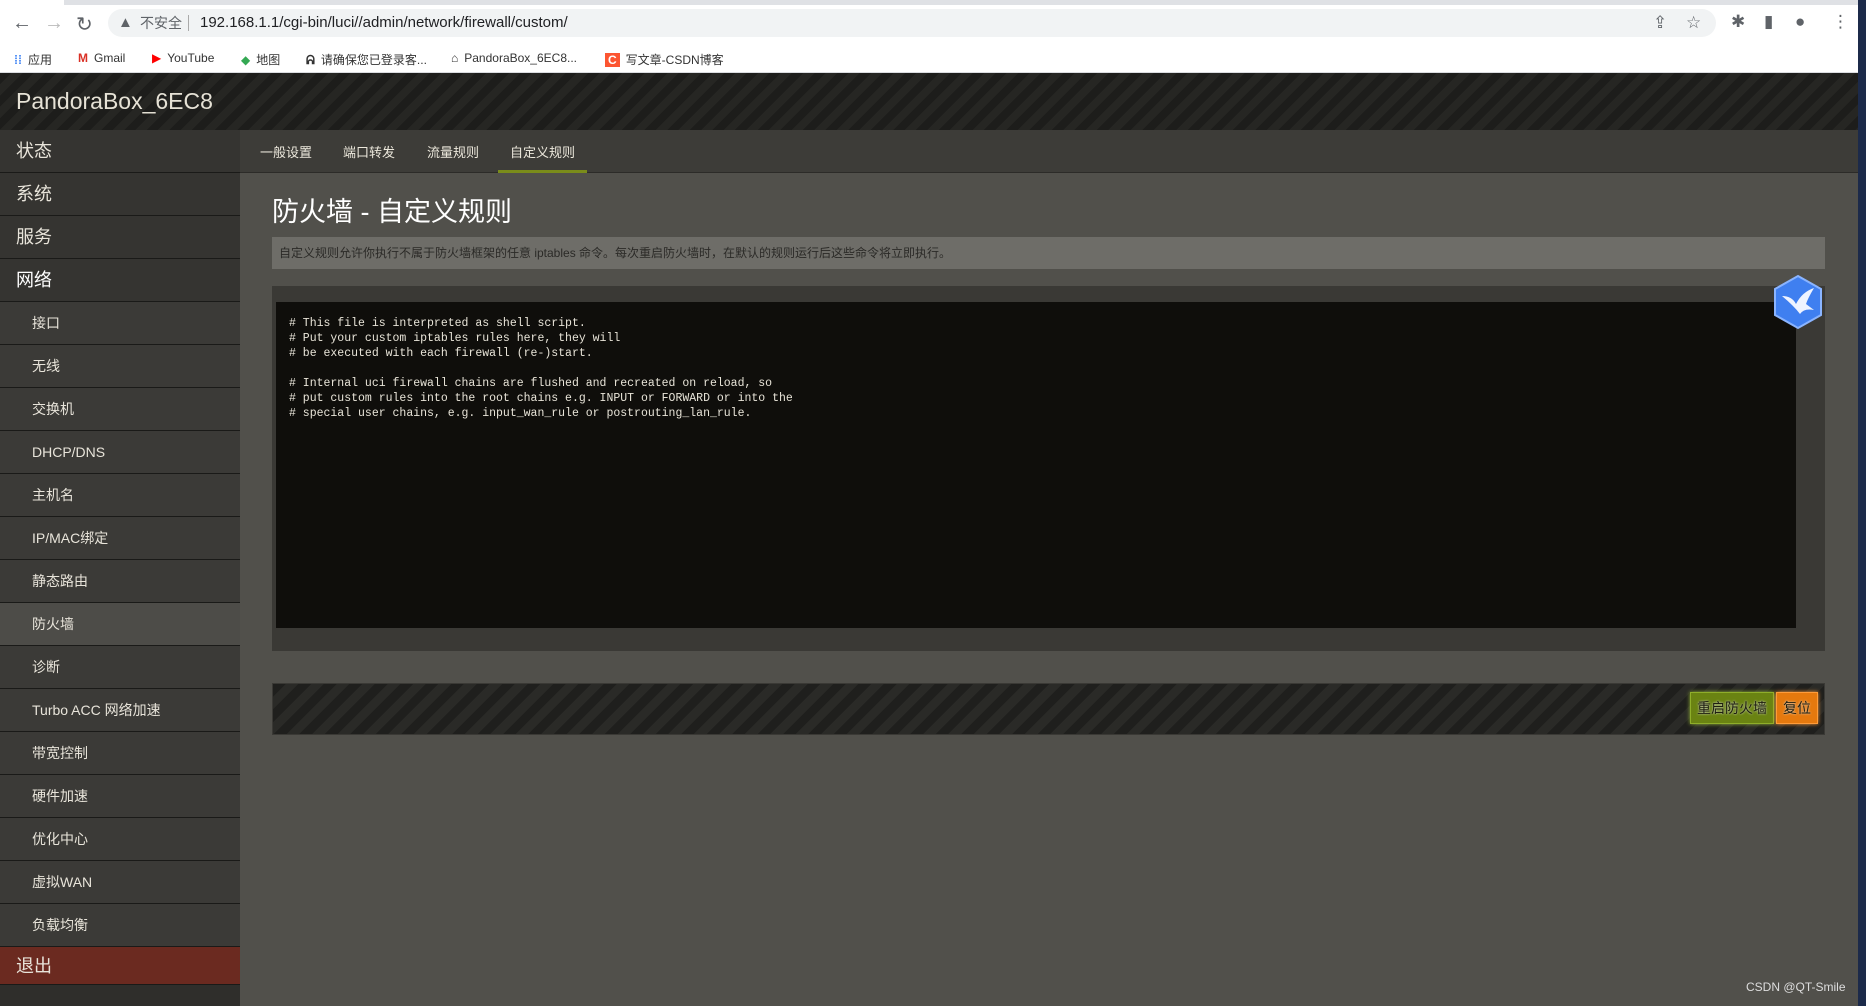 The width and height of the screenshot is (1866, 1006). Describe the element at coordinates (157, 58) in the screenshot. I see `youtube-icon: ▶` at that location.